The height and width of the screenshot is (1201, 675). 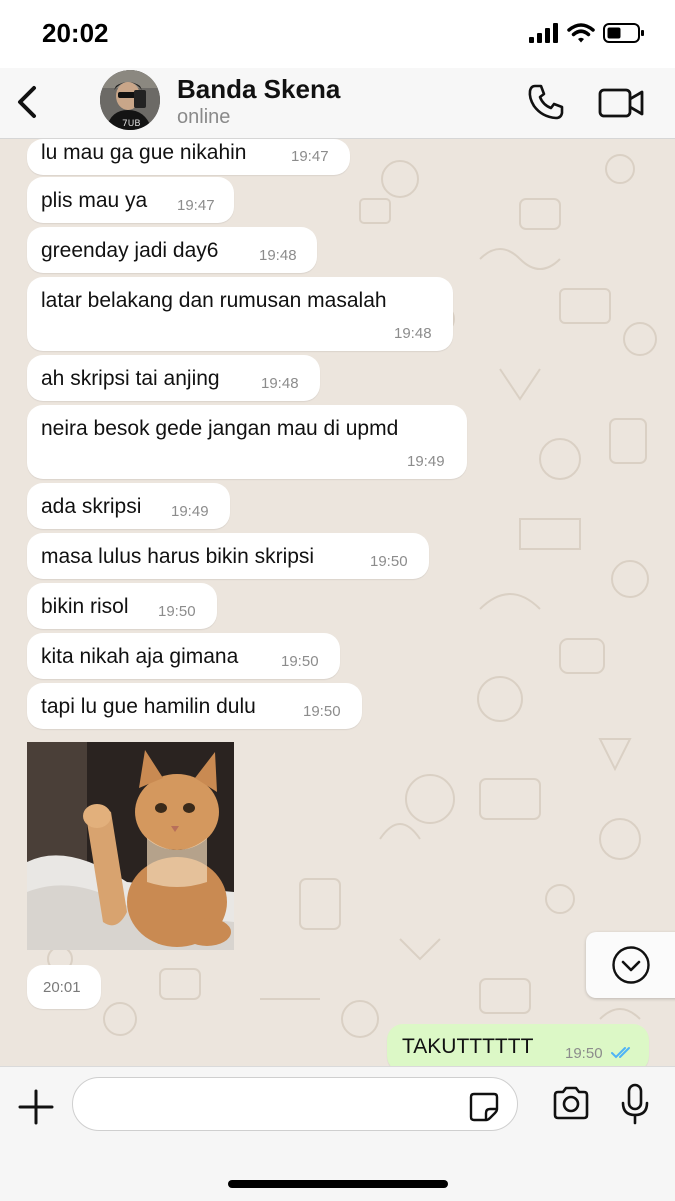 I want to click on incoming-message: plis mau ya 19:47, so click(x=130, y=200).